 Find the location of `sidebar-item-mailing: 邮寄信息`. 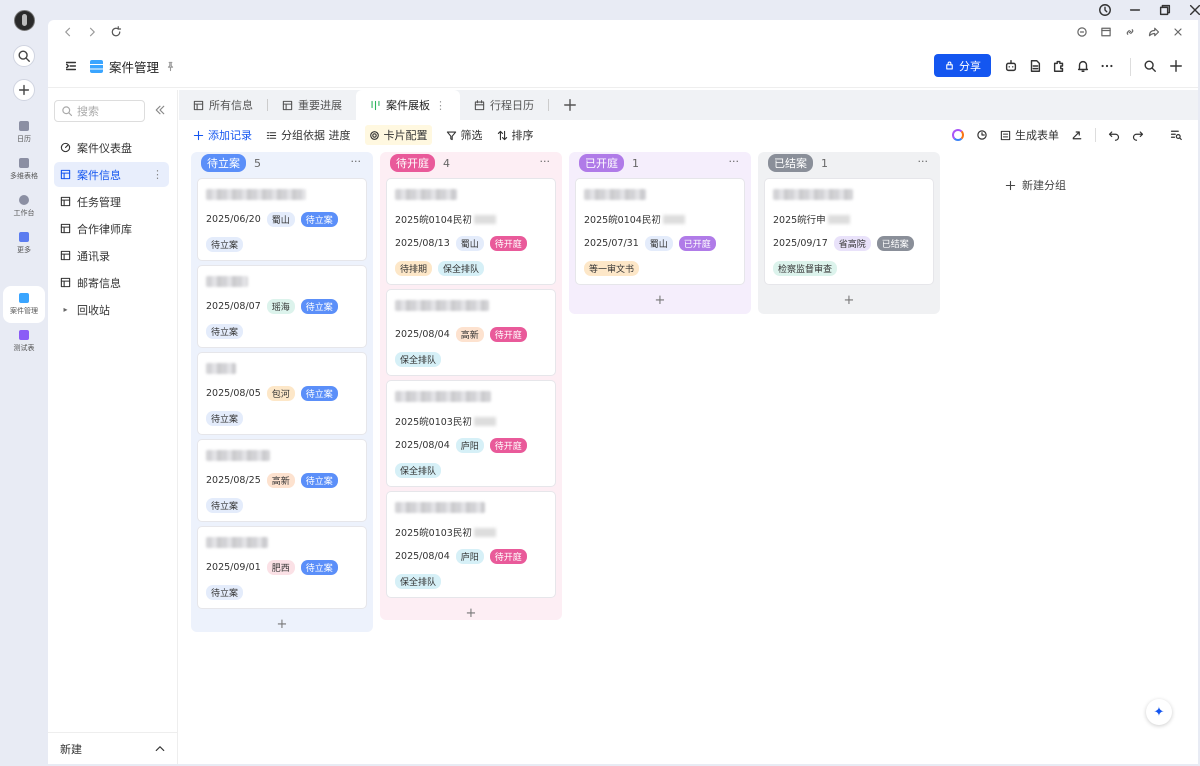

sidebar-item-mailing: 邮寄信息 is located at coordinates (111, 282).